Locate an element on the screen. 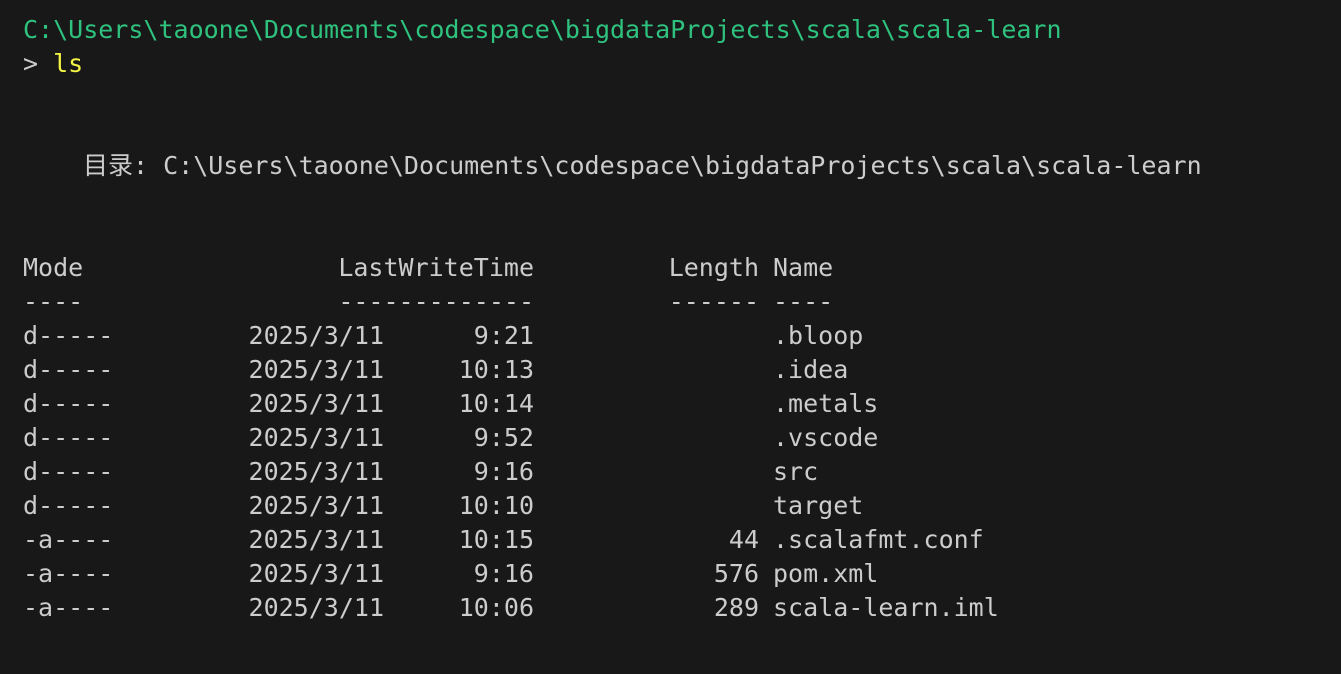  row-time: 9:21 is located at coordinates (503, 335).